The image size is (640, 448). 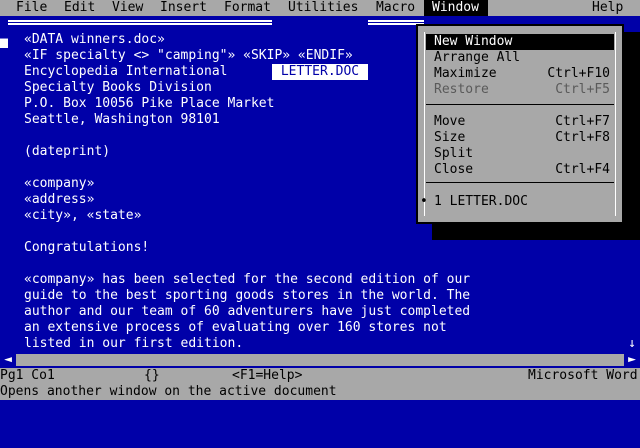 I want to click on cursor-position: Pg1 Co1, so click(x=27, y=375).